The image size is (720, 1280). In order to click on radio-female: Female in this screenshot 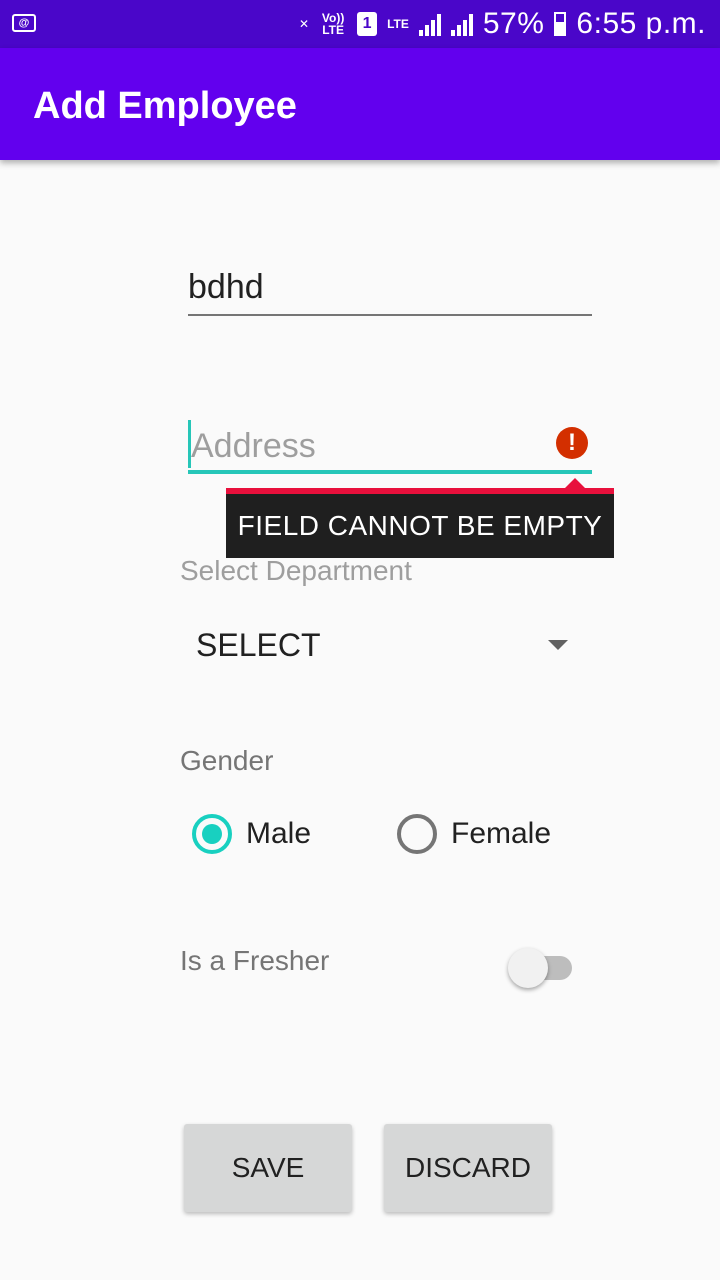, I will do `click(474, 834)`.